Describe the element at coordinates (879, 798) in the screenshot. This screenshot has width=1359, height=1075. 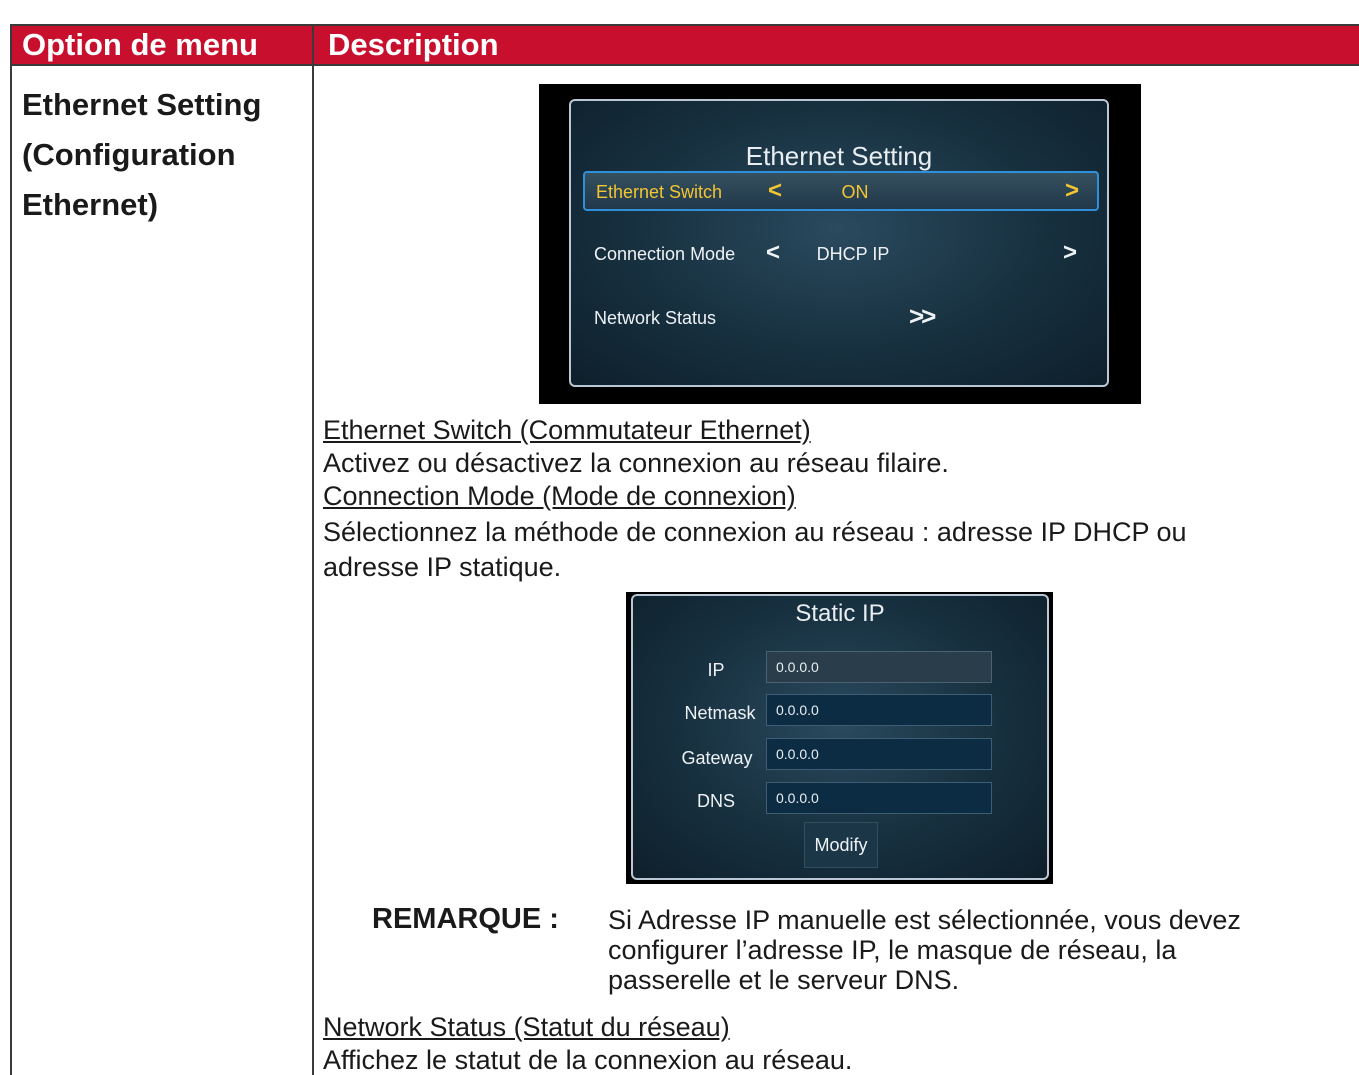
I see `dns-field: 0.0.0.0` at that location.